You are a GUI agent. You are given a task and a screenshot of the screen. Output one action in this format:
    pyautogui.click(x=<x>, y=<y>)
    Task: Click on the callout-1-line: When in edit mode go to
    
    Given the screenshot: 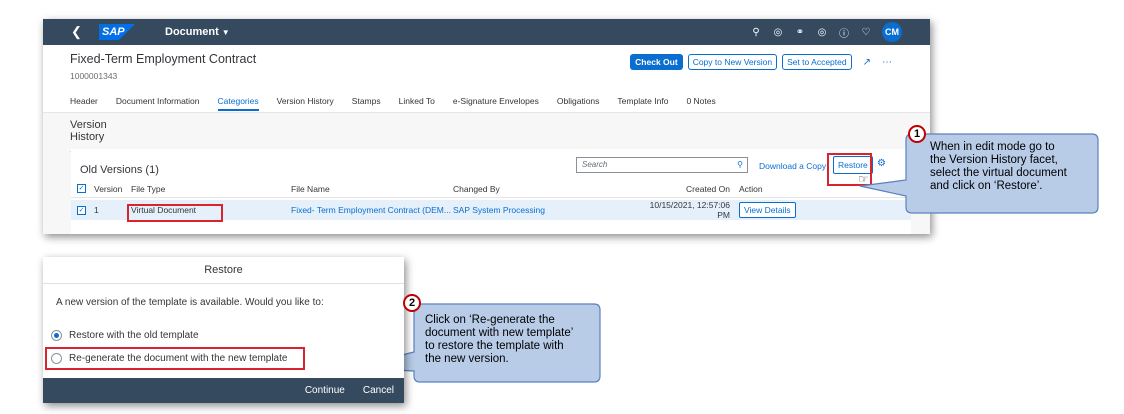 What is the action you would take?
    pyautogui.click(x=992, y=147)
    